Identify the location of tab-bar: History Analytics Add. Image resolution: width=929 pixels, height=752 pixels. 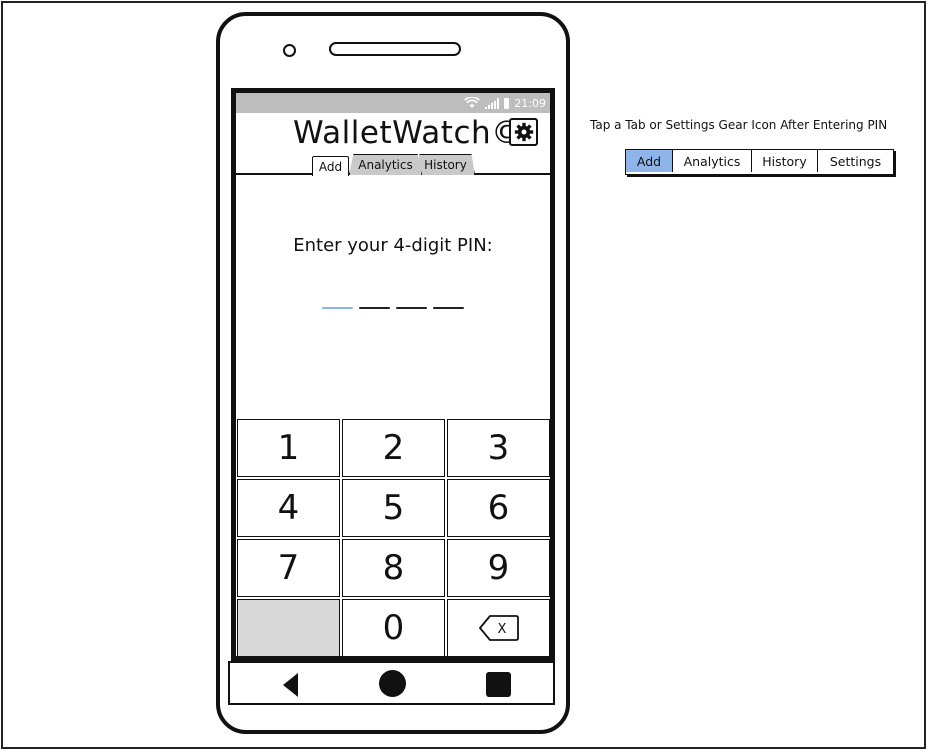
(397, 163).